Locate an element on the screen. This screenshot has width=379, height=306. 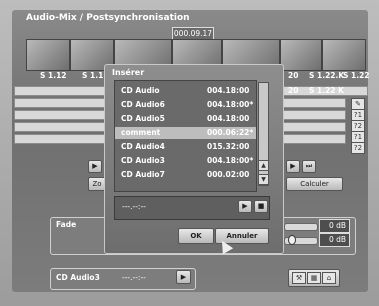
player-stop-button: ■ is located at coordinates (261, 206).